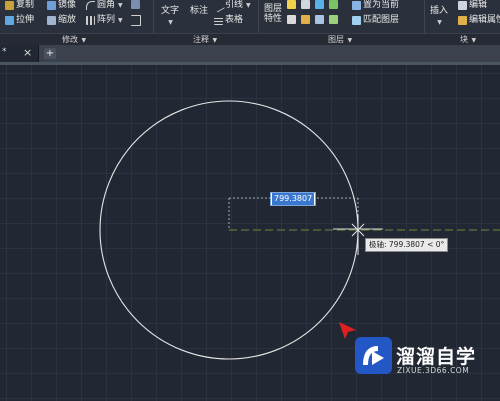 Image resolution: width=500 pixels, height=401 pixels. Describe the element at coordinates (373, 355) in the screenshot. I see `watermark-logo-icon` at that location.